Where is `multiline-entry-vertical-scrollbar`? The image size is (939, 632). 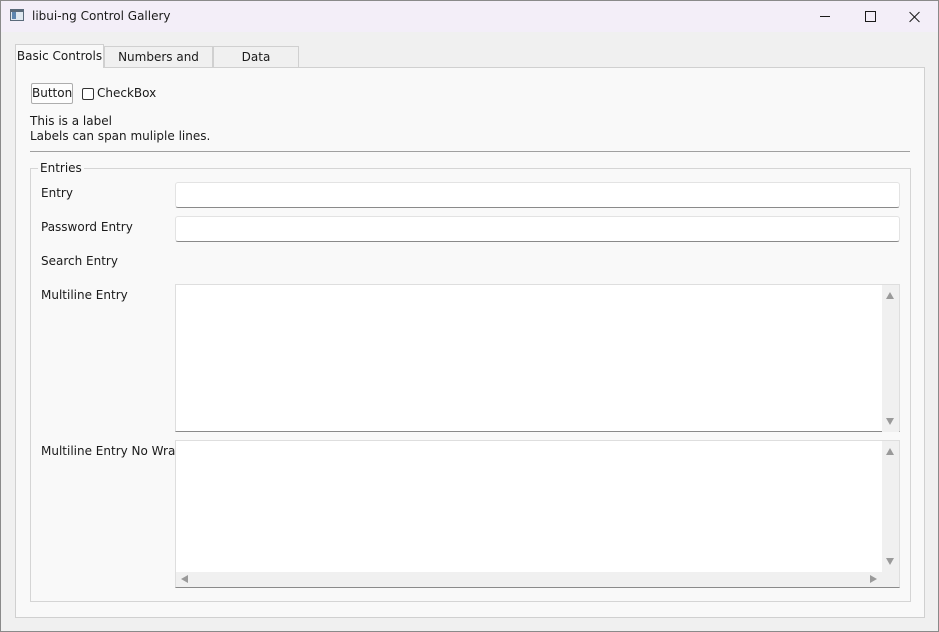 multiline-entry-vertical-scrollbar is located at coordinates (890, 358).